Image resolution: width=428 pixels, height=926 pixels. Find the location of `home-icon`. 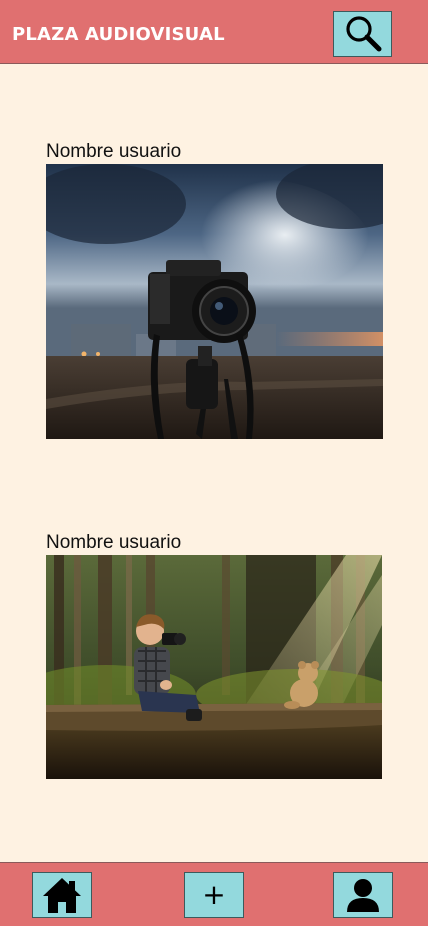

home-icon is located at coordinates (62, 895).